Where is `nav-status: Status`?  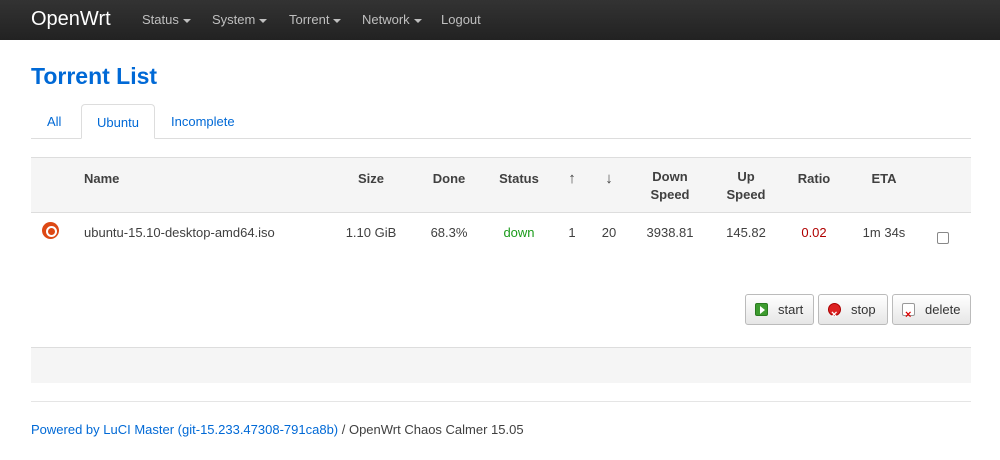 nav-status: Status is located at coordinates (166, 19).